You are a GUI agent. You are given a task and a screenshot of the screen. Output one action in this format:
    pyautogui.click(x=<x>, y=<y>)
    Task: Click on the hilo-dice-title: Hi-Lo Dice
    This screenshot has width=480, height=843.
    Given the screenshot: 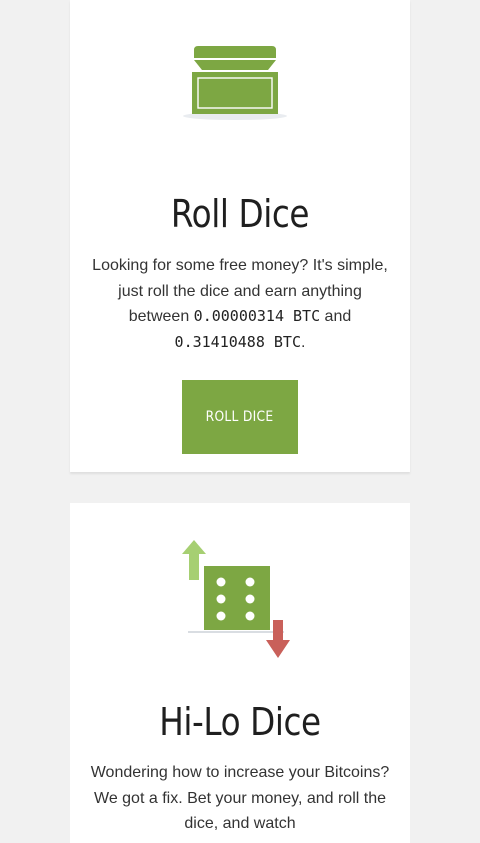 What is the action you would take?
    pyautogui.click(x=240, y=722)
    